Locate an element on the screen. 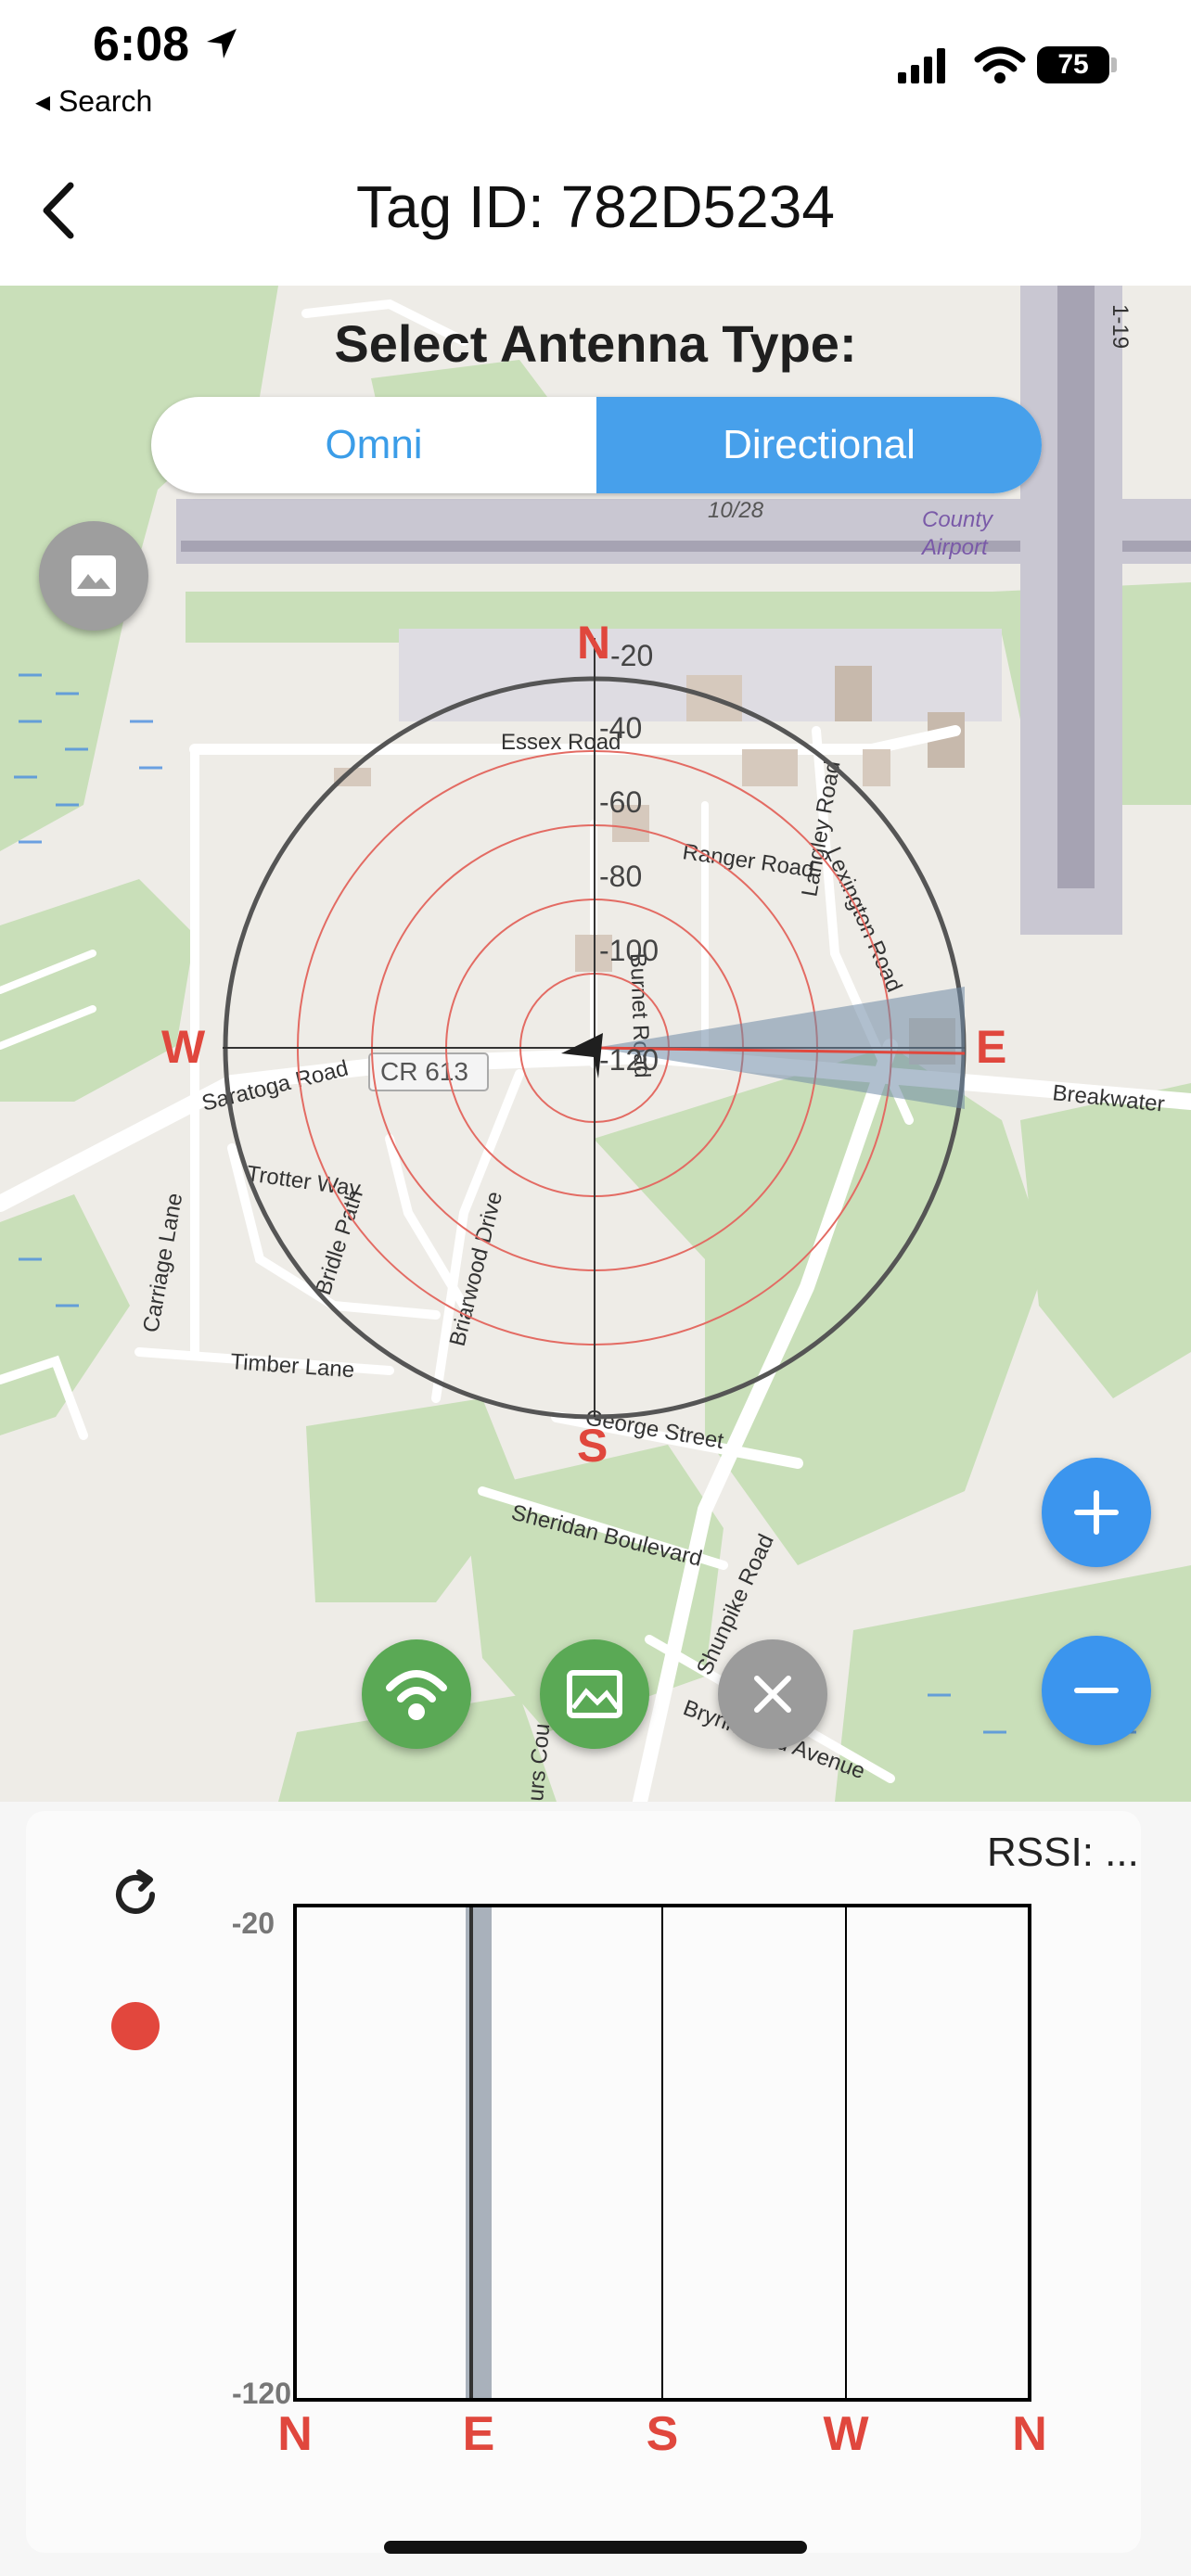  close-icon is located at coordinates (772, 1694).